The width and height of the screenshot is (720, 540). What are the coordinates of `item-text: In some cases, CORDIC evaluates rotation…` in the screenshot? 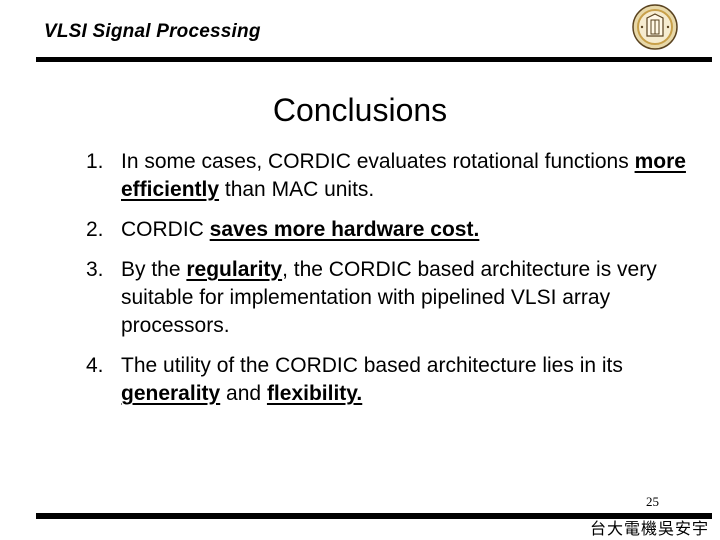 It's located at (378, 161).